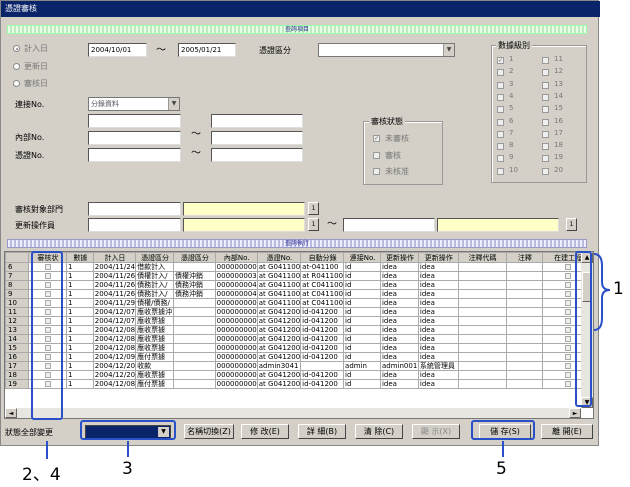 This screenshot has height=487, width=630. Describe the element at coordinates (389, 225) in the screenshot. I see `updater-to-code-input` at that location.